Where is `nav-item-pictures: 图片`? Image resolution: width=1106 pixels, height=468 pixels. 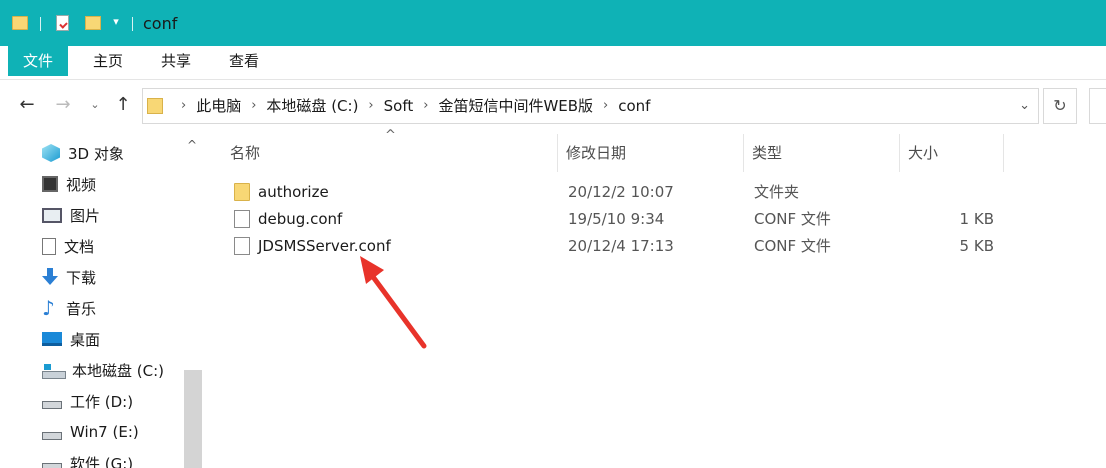
nav-item-pictures: 图片 is located at coordinates (71, 215).